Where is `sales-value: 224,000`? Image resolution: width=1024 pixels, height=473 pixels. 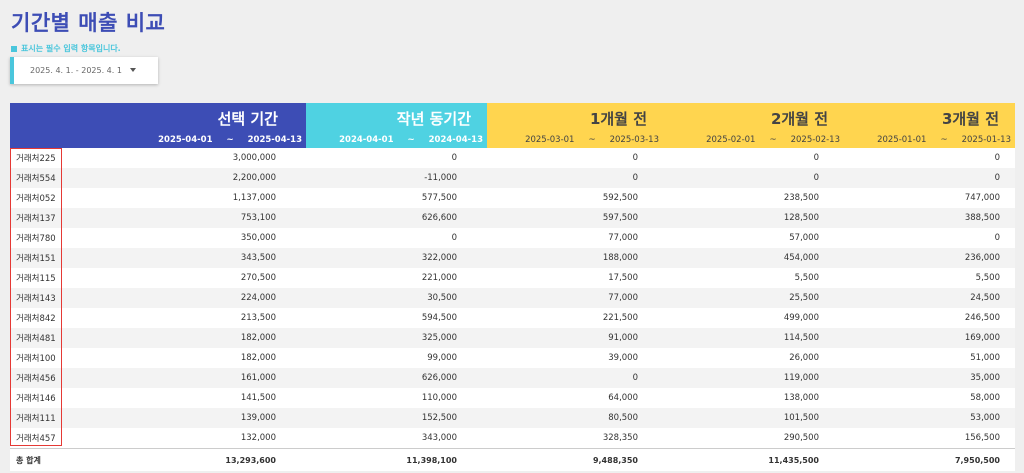
sales-value: 224,000 is located at coordinates (258, 298).